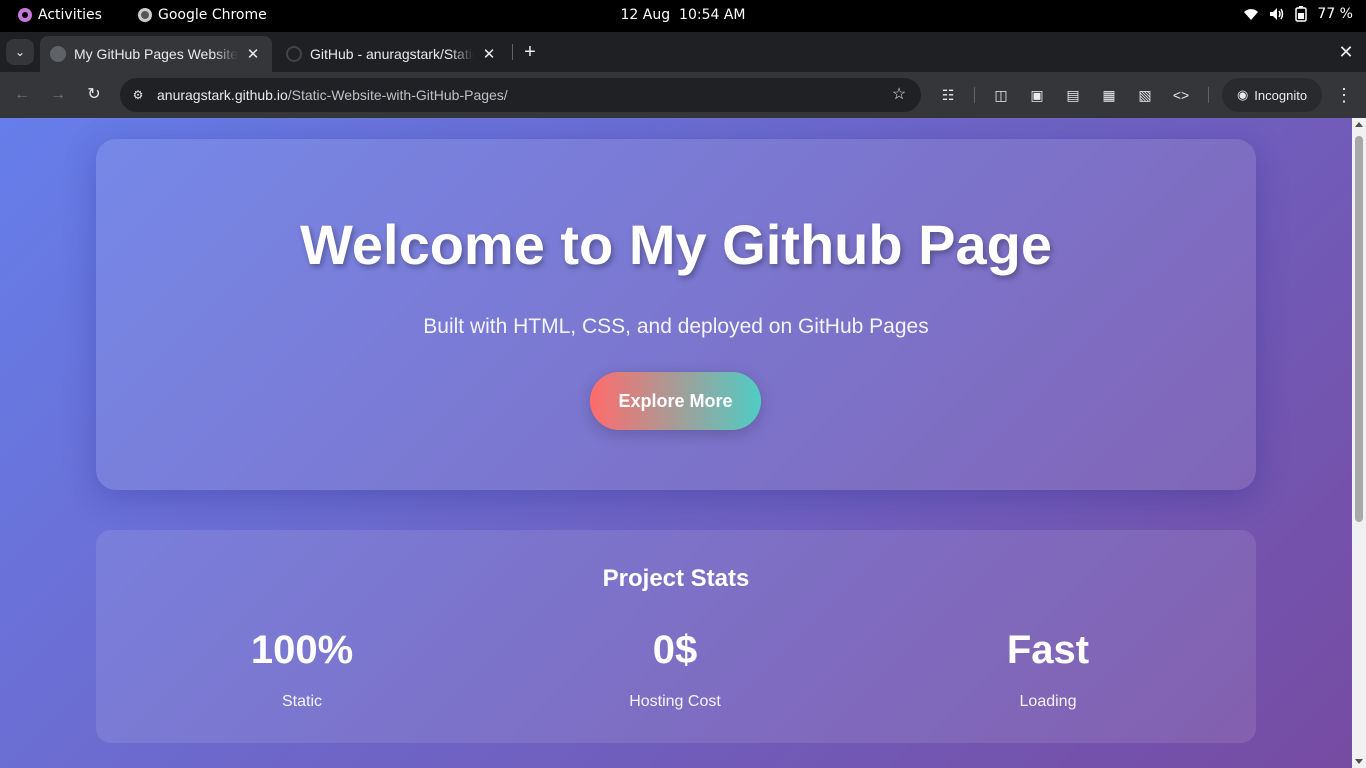 Image resolution: width=1366 pixels, height=768 pixels. What do you see at coordinates (302, 650) in the screenshot?
I see `stat-value: 100%` at bounding box center [302, 650].